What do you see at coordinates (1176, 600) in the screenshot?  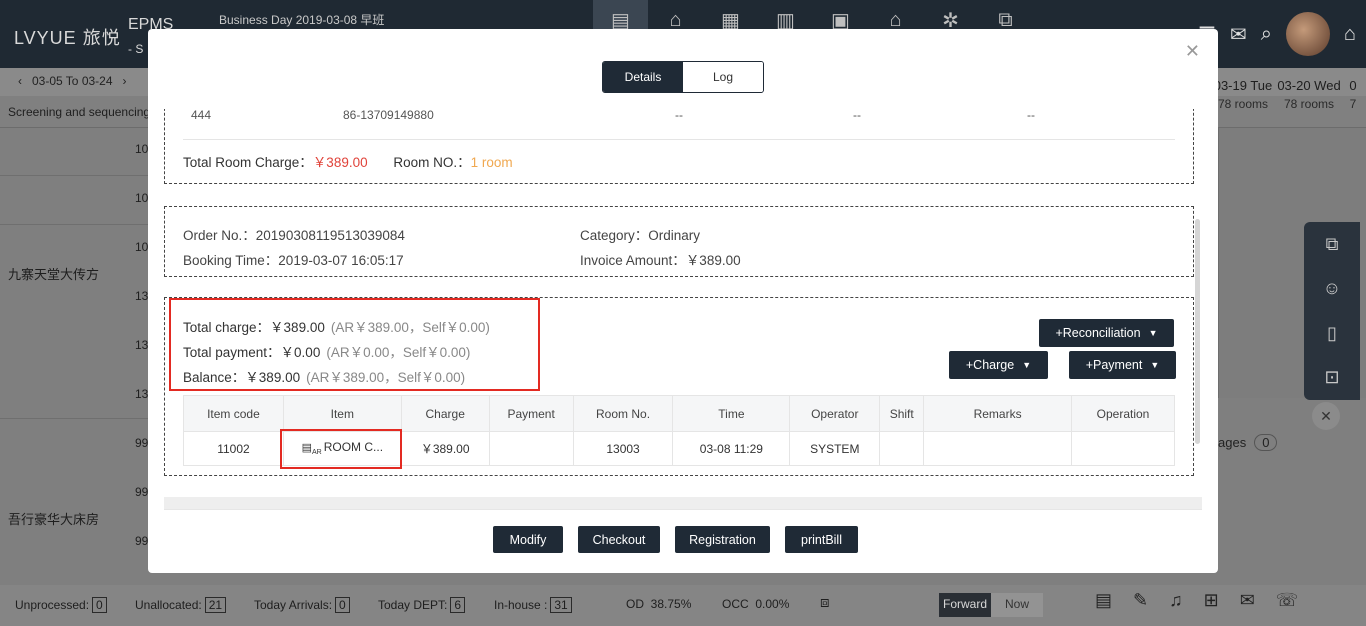 I see `bell-icon: ♫` at bounding box center [1176, 600].